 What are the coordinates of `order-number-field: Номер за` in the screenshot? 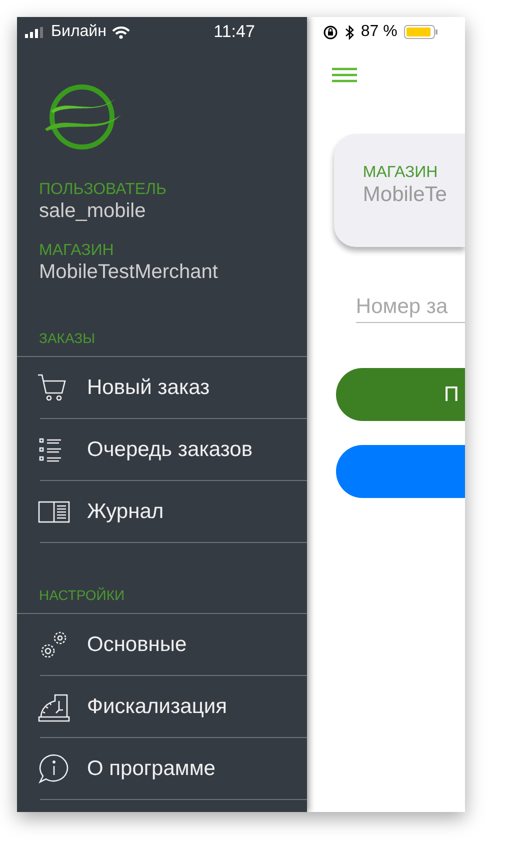 It's located at (410, 309).